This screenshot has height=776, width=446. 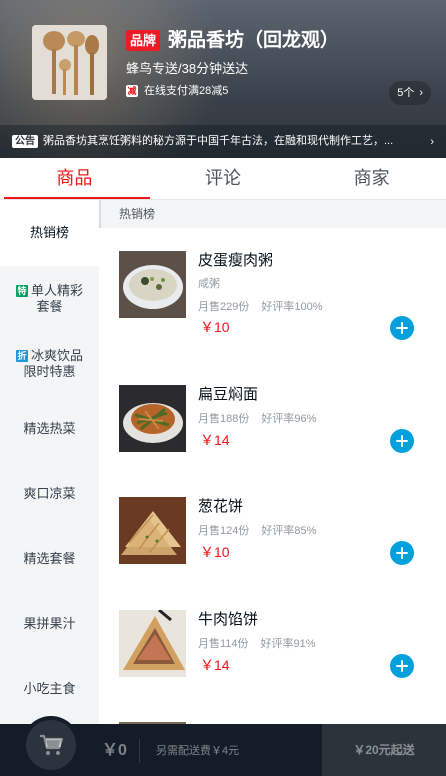 What do you see at coordinates (228, 394) in the screenshot?
I see `food-name: 扁豆焖面` at bounding box center [228, 394].